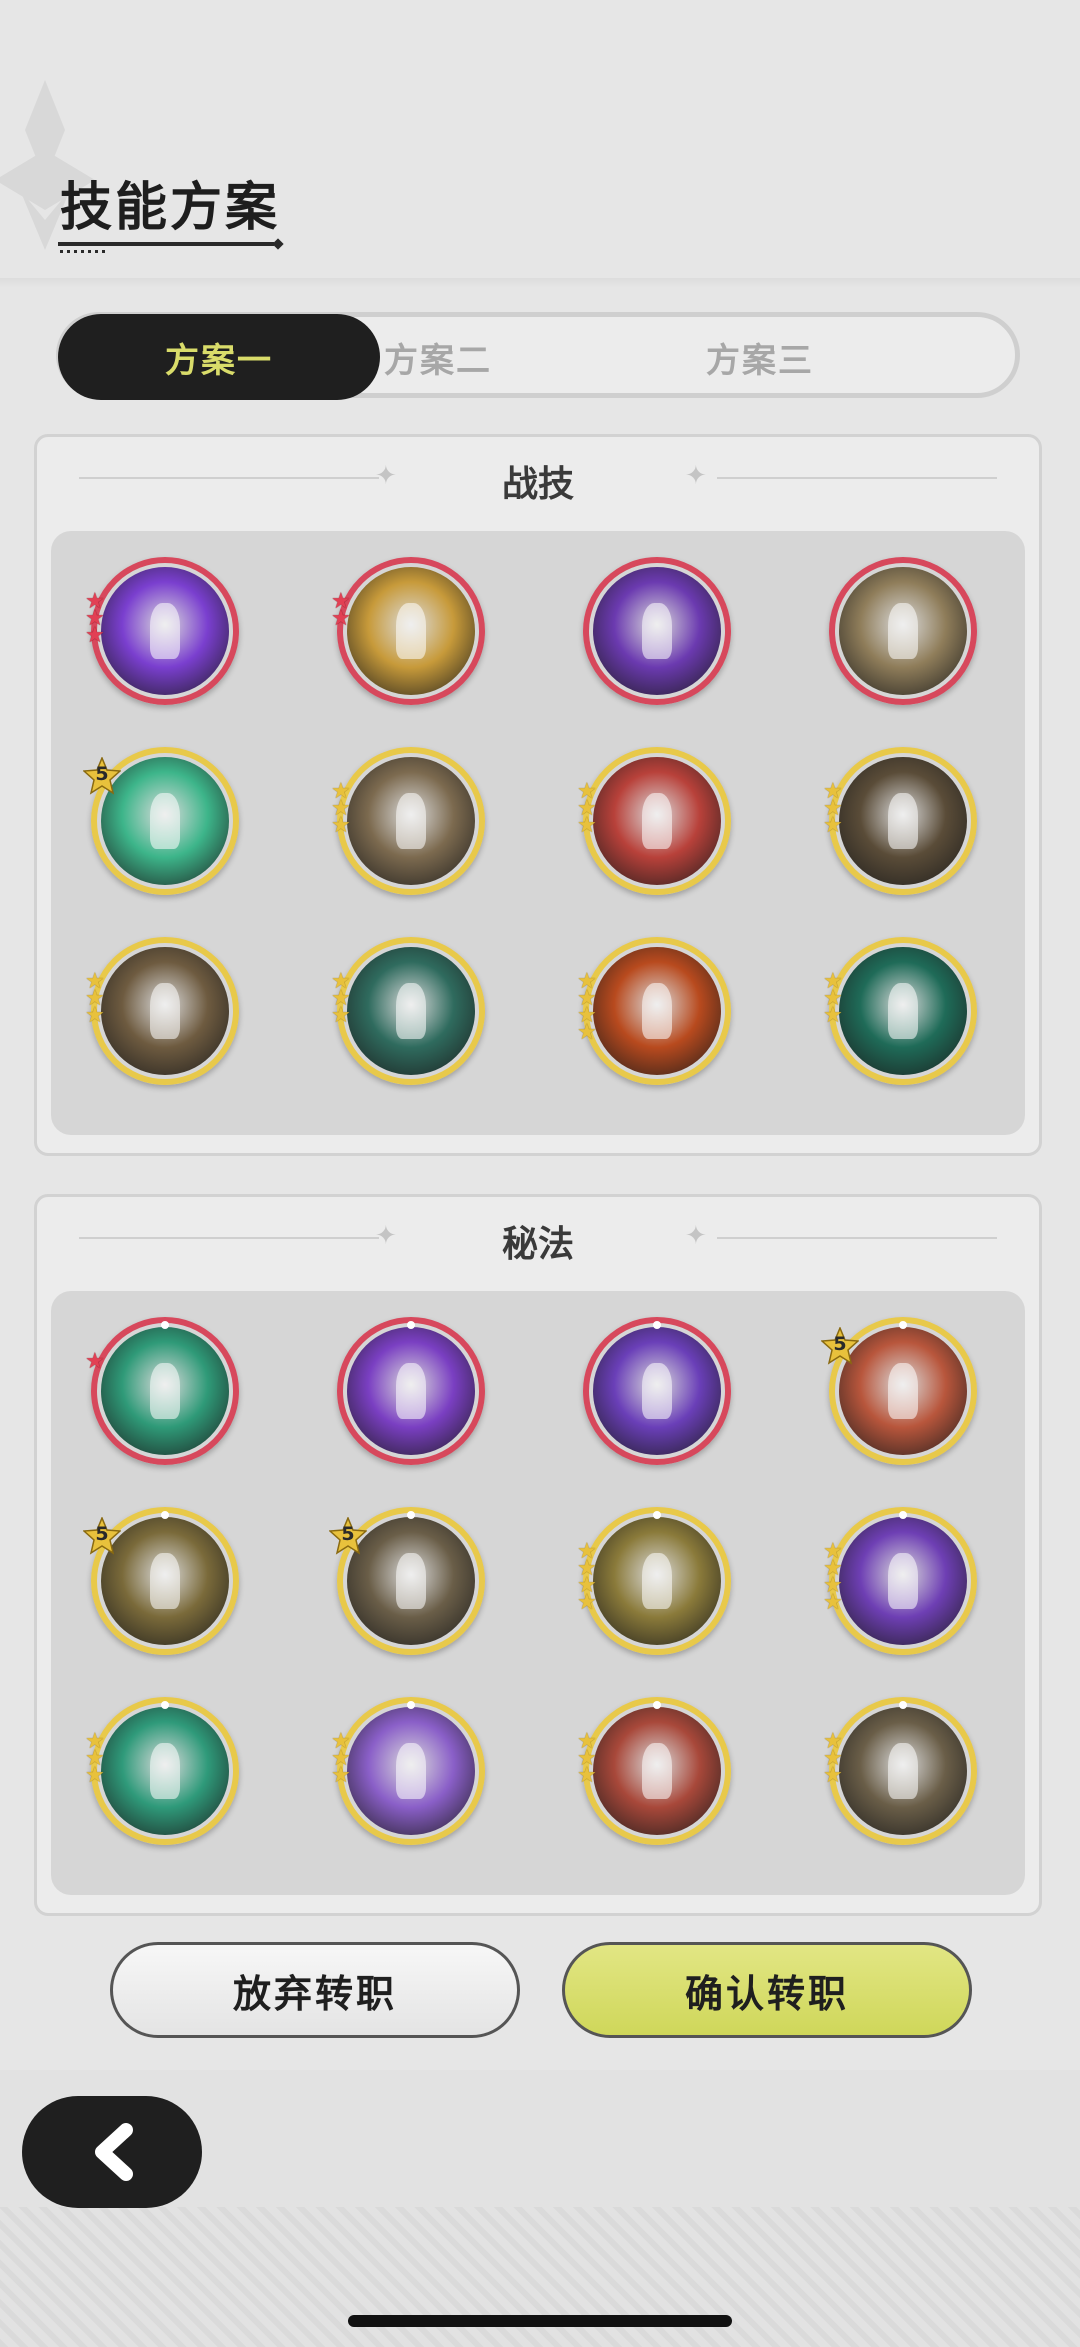  I want to click on header-separator, so click(540, 283).